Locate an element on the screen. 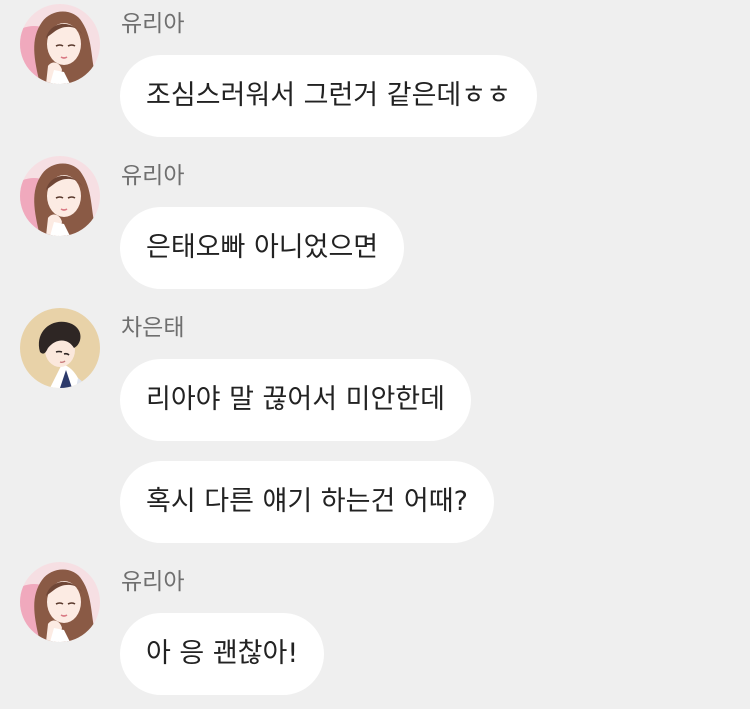 Image resolution: width=750 pixels, height=709 pixels. boy-avatar-icon is located at coordinates (60, 348).